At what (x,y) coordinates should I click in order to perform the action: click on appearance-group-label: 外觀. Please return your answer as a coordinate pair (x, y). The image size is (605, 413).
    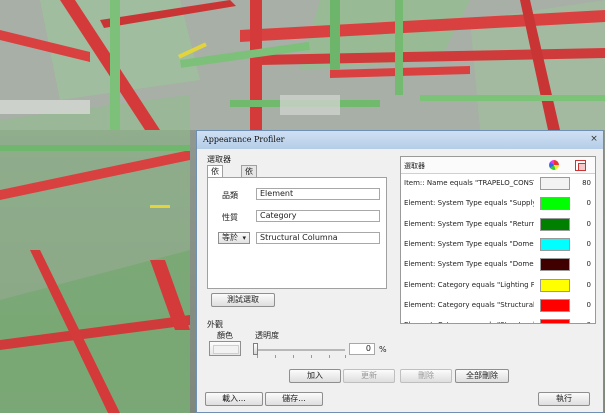
    Looking at the image, I should click on (215, 324).